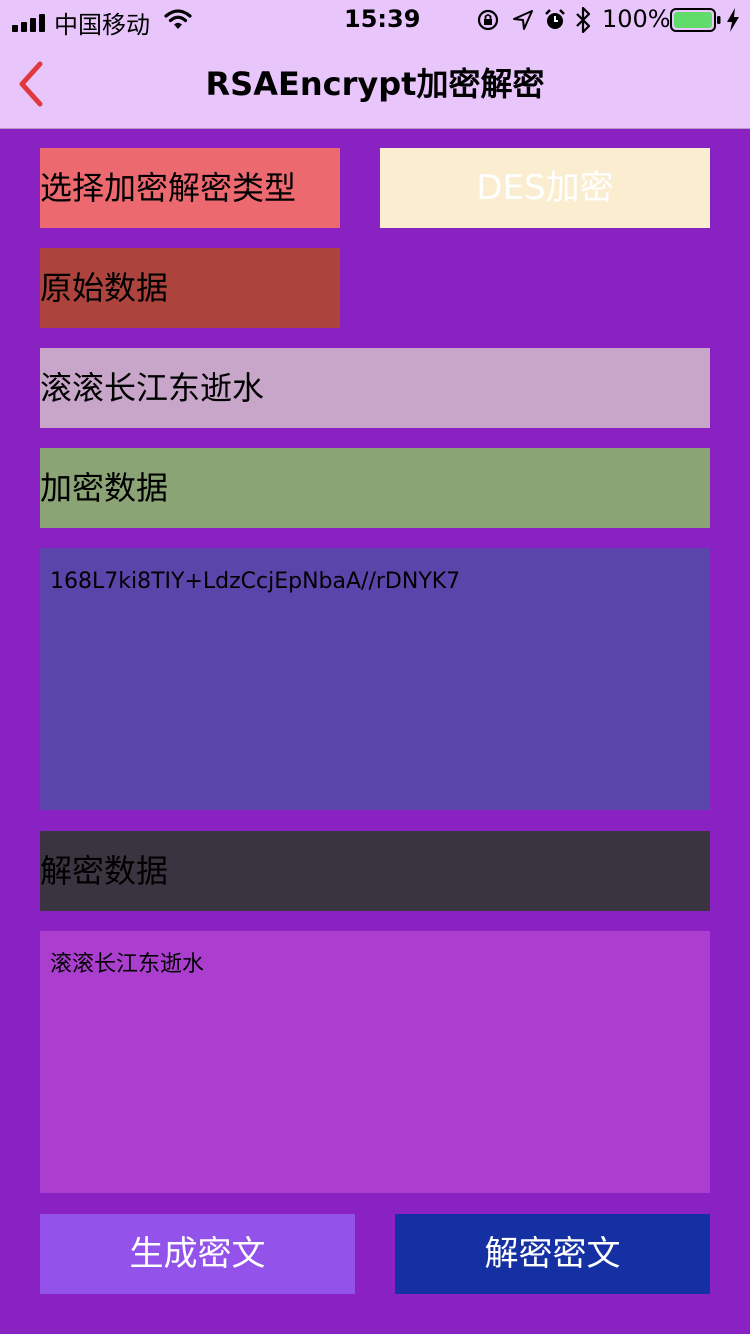 The image size is (750, 1334). What do you see at coordinates (127, 964) in the screenshot?
I see `decrypted-data-text: 滚滚长江东逝水` at bounding box center [127, 964].